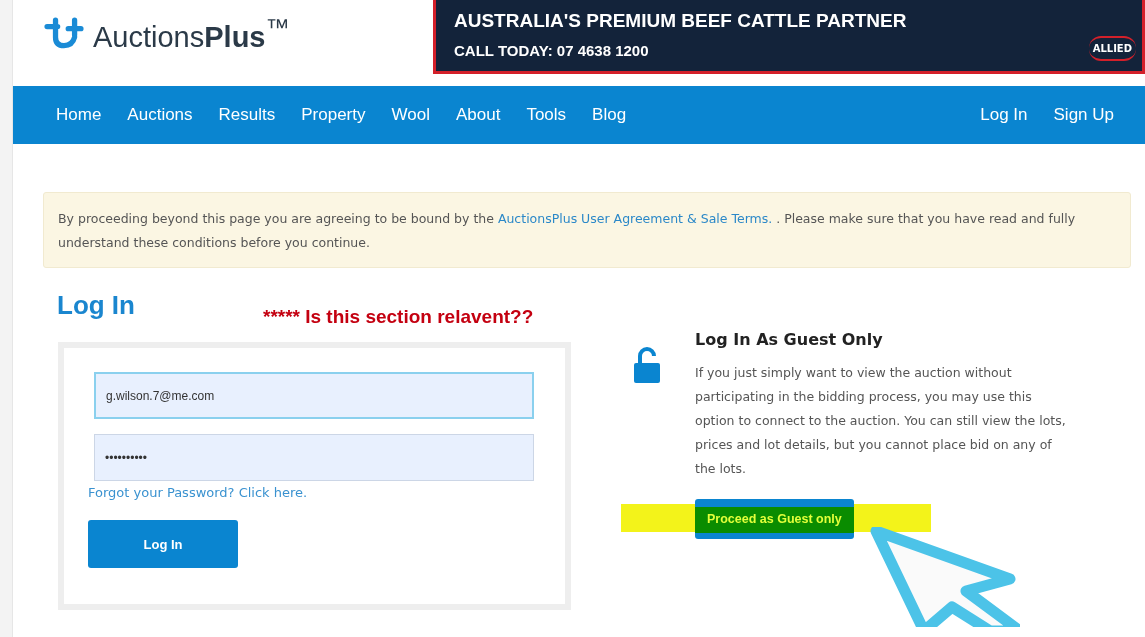 This screenshot has height=637, width=1145. I want to click on guest-description: If you just simply want to view the auction without participating in the bidding process, you may use this option to connect to the auction. You can still view the lots, prices and lot details, but you cannot place bid on any of the lots., so click(881, 421).